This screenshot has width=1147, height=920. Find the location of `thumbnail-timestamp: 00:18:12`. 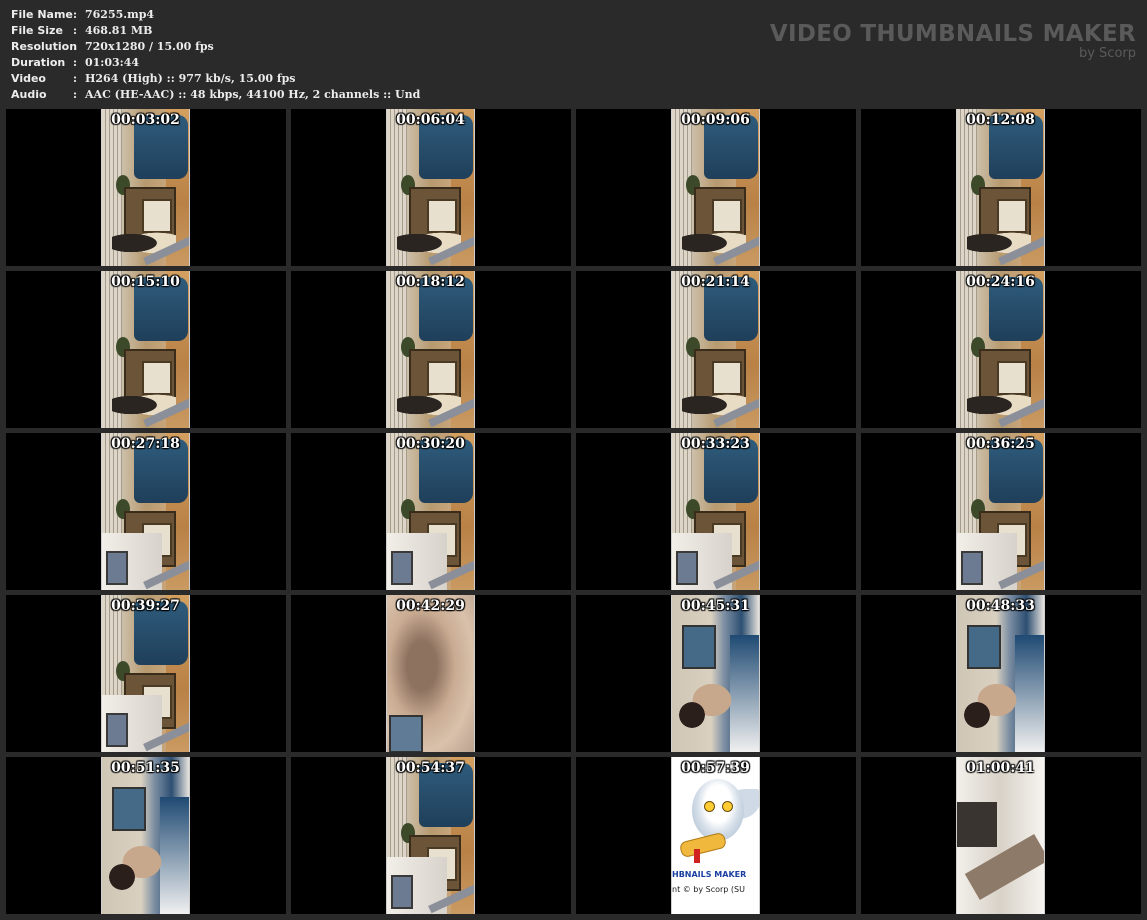

thumbnail-timestamp: 00:18:12 is located at coordinates (430, 282).